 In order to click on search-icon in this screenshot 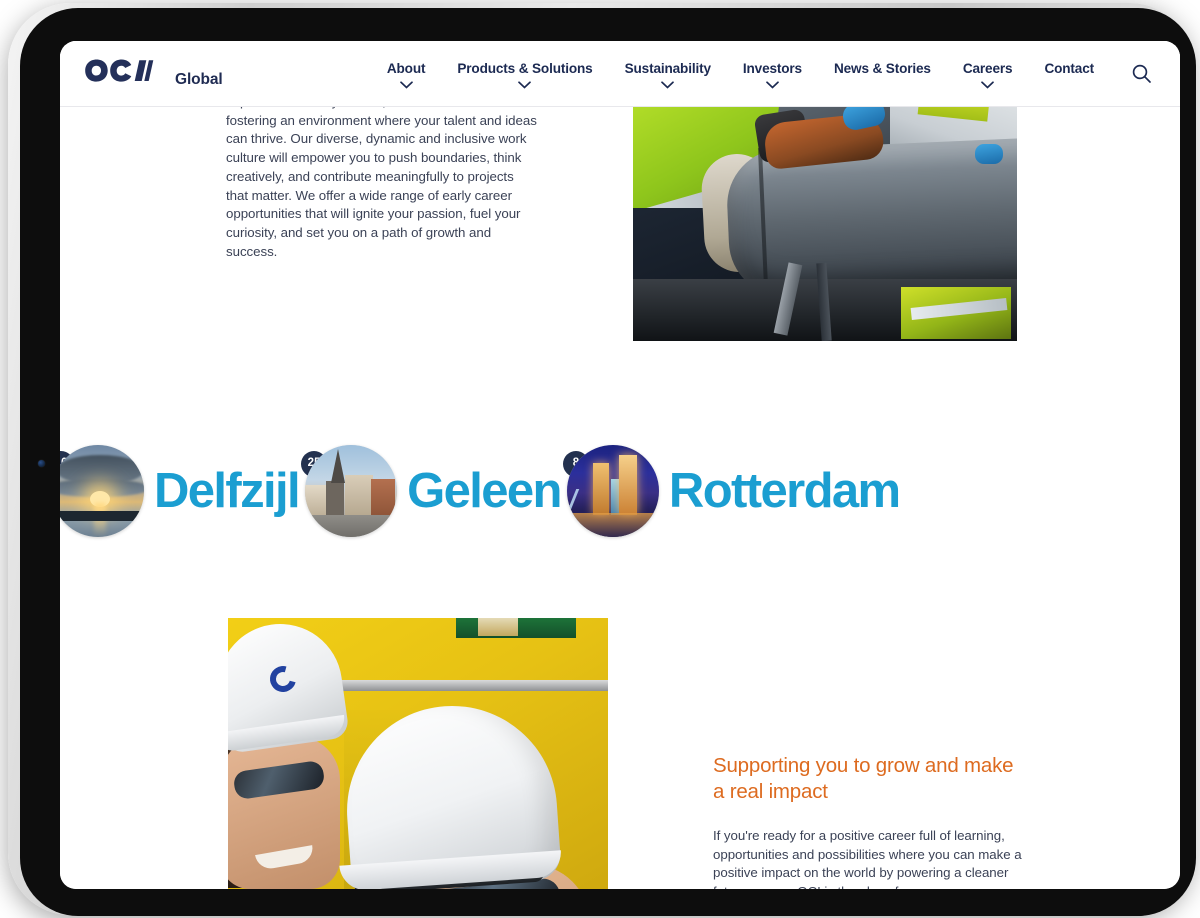, I will do `click(1141, 73)`.